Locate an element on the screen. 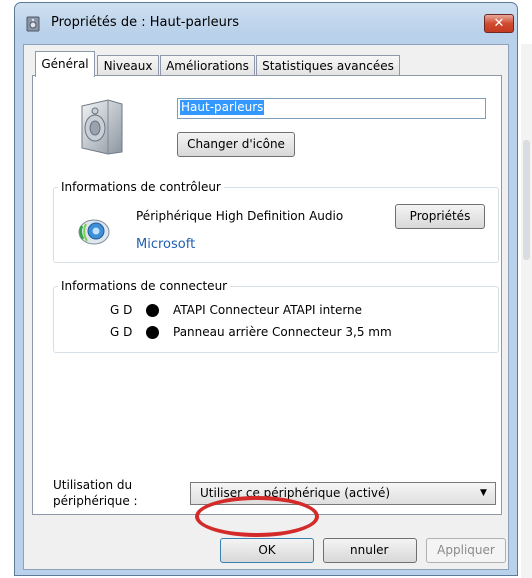  device-usage-label-line1: Utilisation du is located at coordinates (93, 485).